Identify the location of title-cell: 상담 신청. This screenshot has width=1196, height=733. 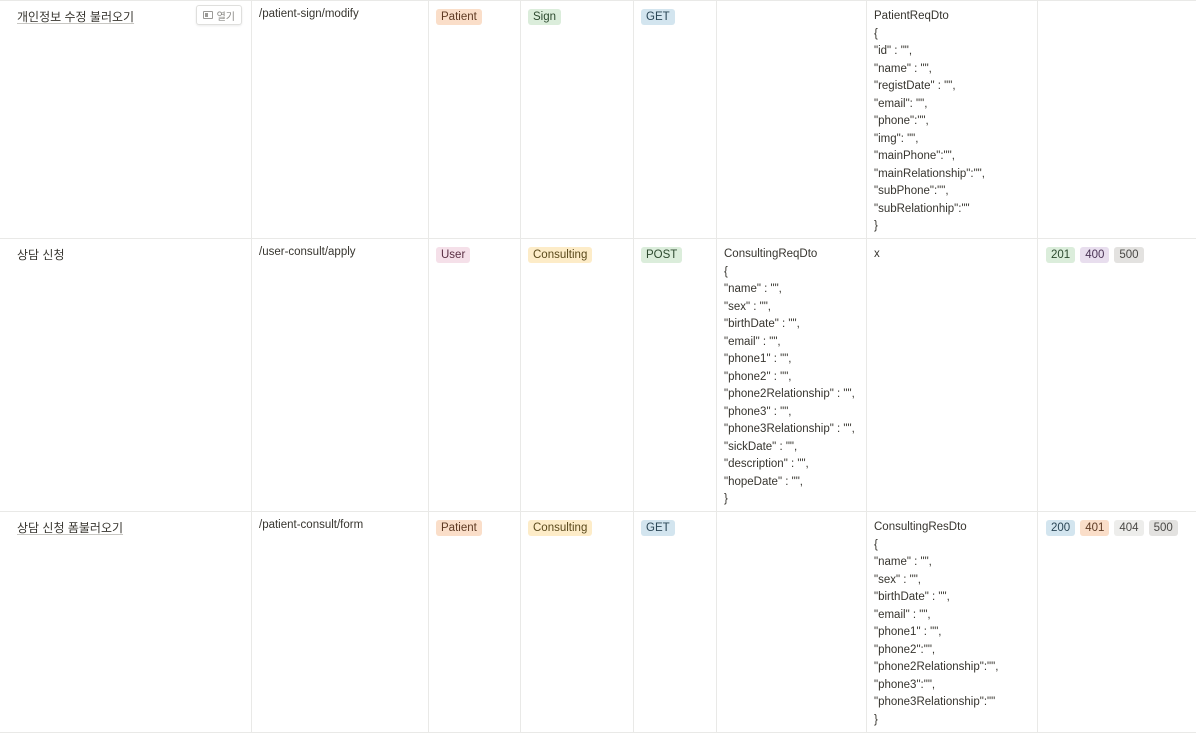
(126, 375).